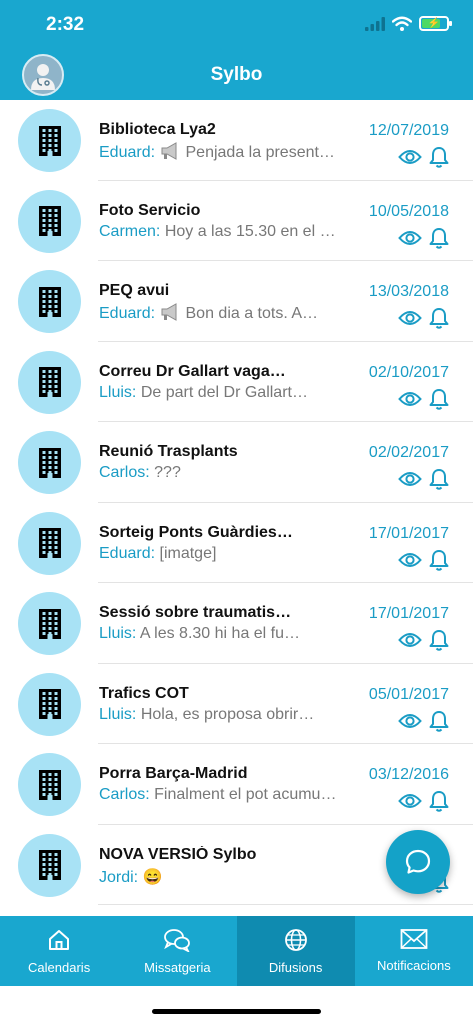  I want to click on status-time: 2:32, so click(65, 24).